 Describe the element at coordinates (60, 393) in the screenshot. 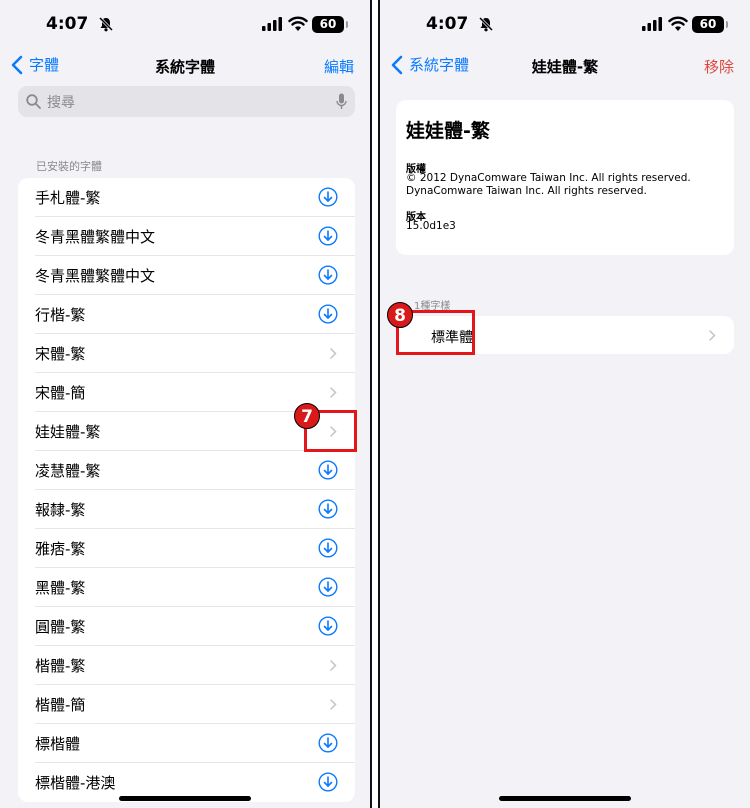

I see `font-row-label: 宋體-簡` at that location.